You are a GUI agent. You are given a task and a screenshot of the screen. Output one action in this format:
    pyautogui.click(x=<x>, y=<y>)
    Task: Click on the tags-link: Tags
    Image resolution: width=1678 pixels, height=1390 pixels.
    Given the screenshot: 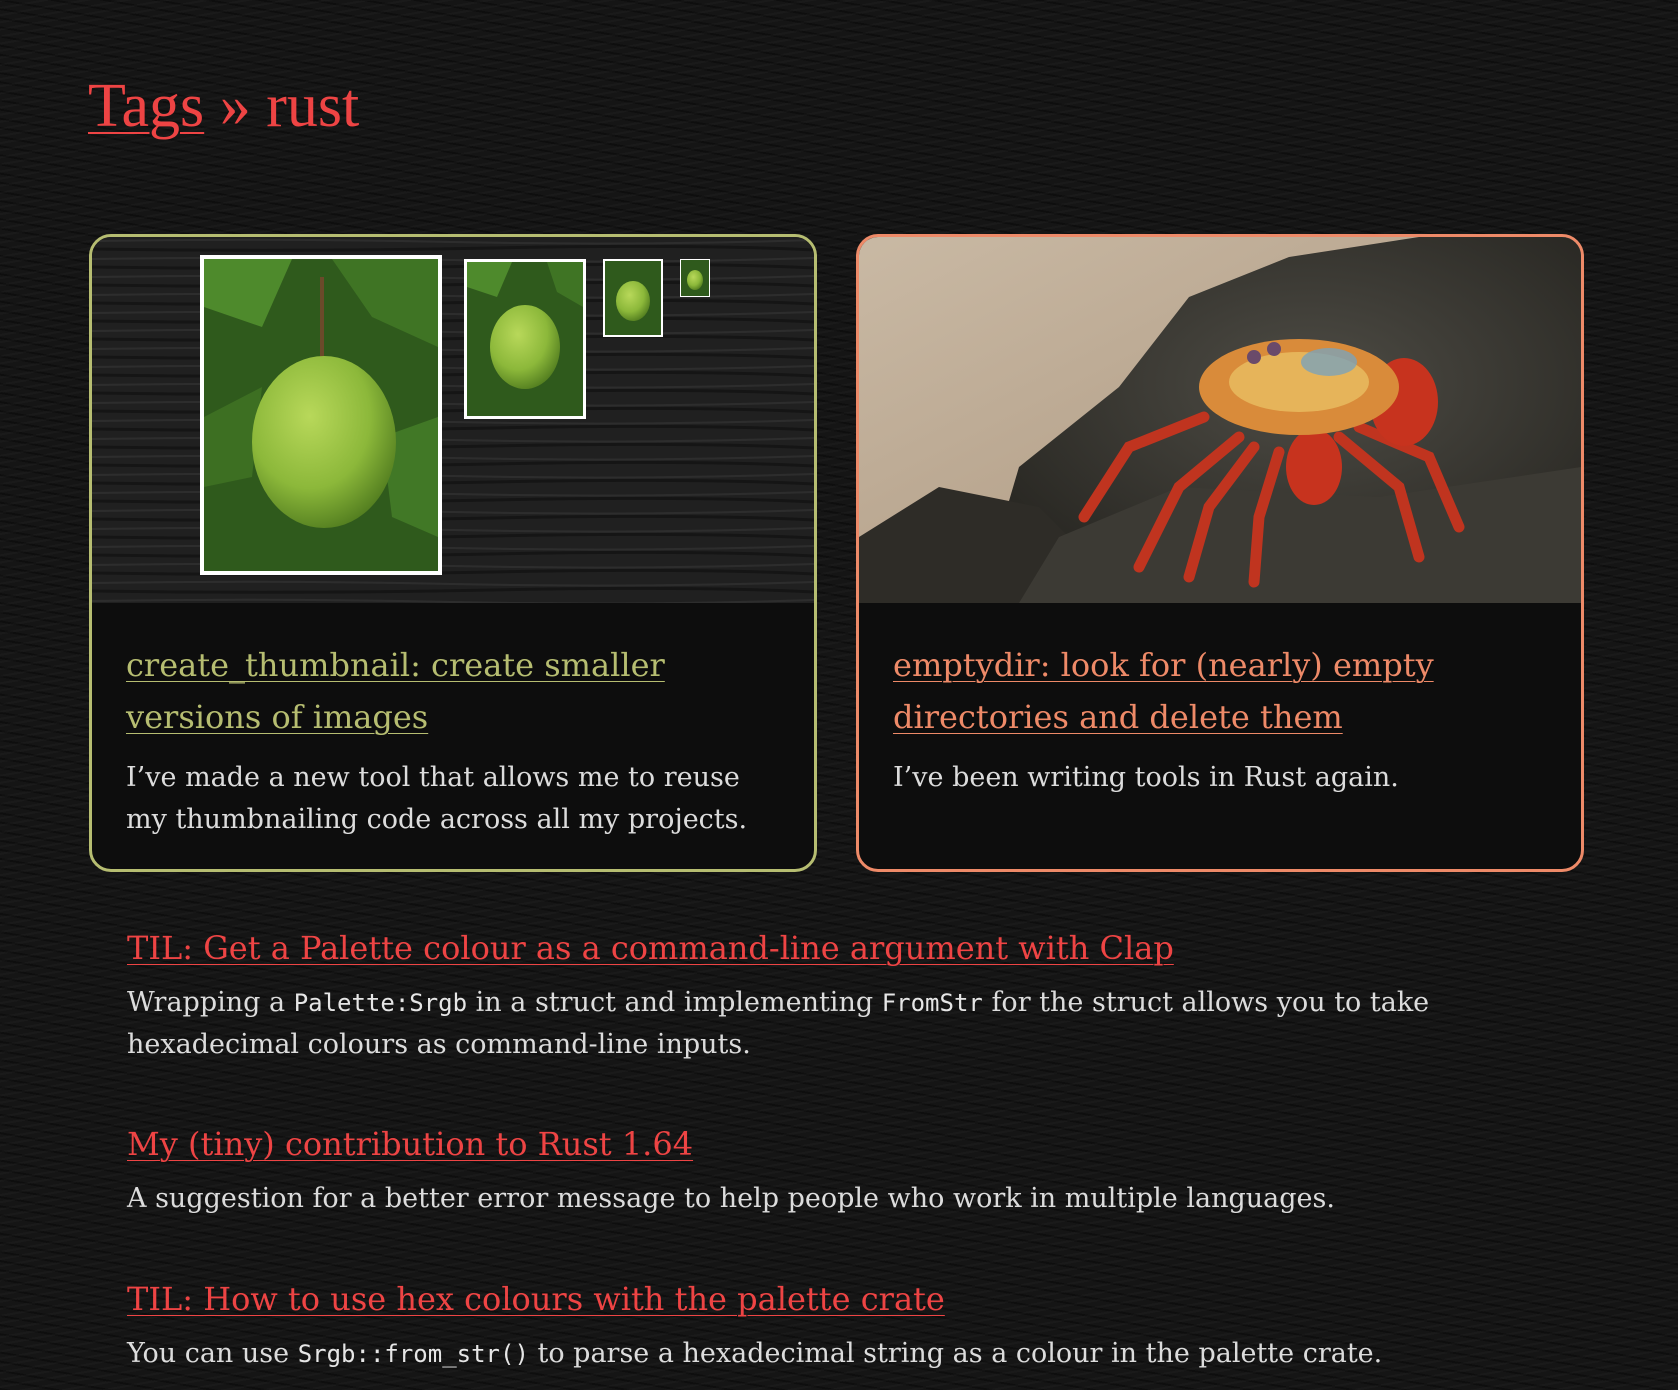 What is the action you would take?
    pyautogui.click(x=146, y=106)
    